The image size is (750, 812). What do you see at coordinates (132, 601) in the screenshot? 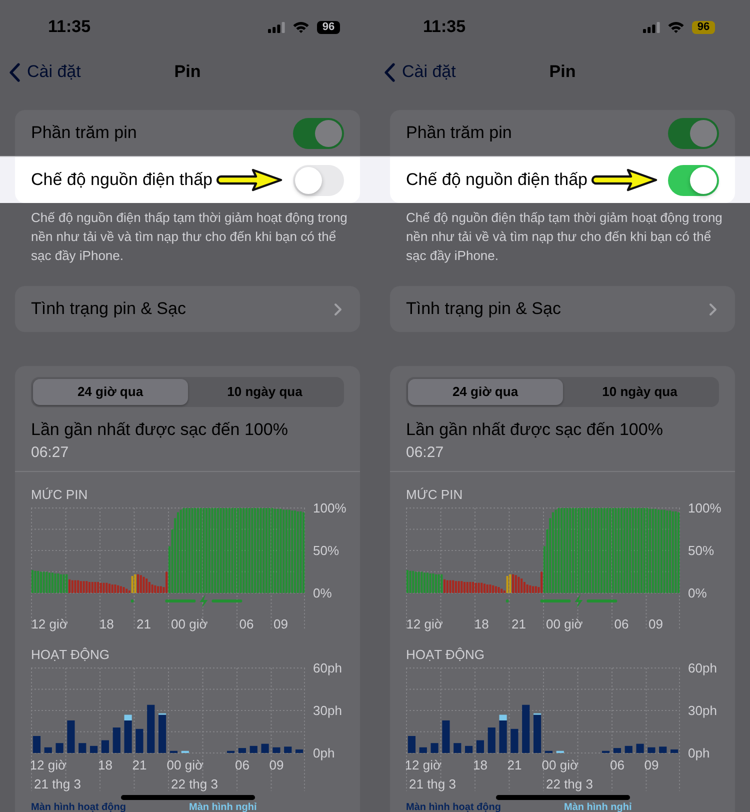
I see `charging-indicator` at bounding box center [132, 601].